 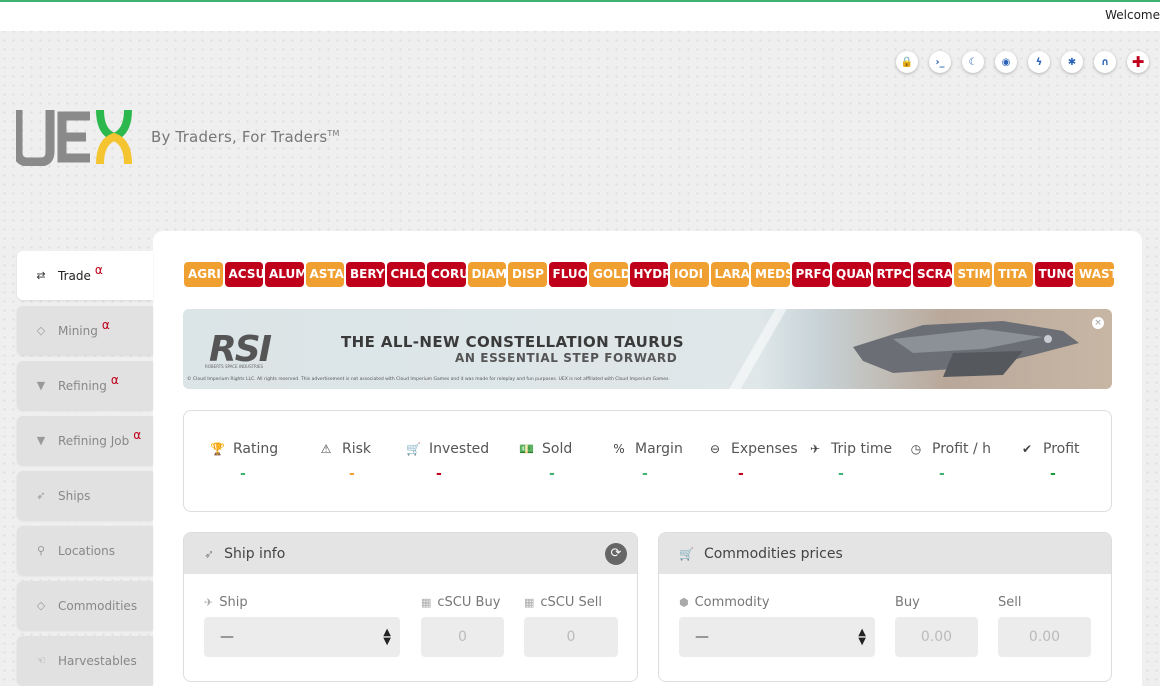 What do you see at coordinates (245, 137) in the screenshot?
I see `tagline: By Traders, For TradersTM` at bounding box center [245, 137].